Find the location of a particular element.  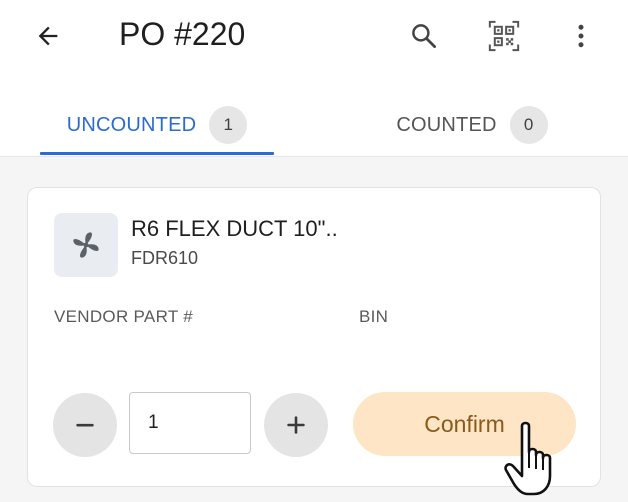

search-icon is located at coordinates (424, 36).